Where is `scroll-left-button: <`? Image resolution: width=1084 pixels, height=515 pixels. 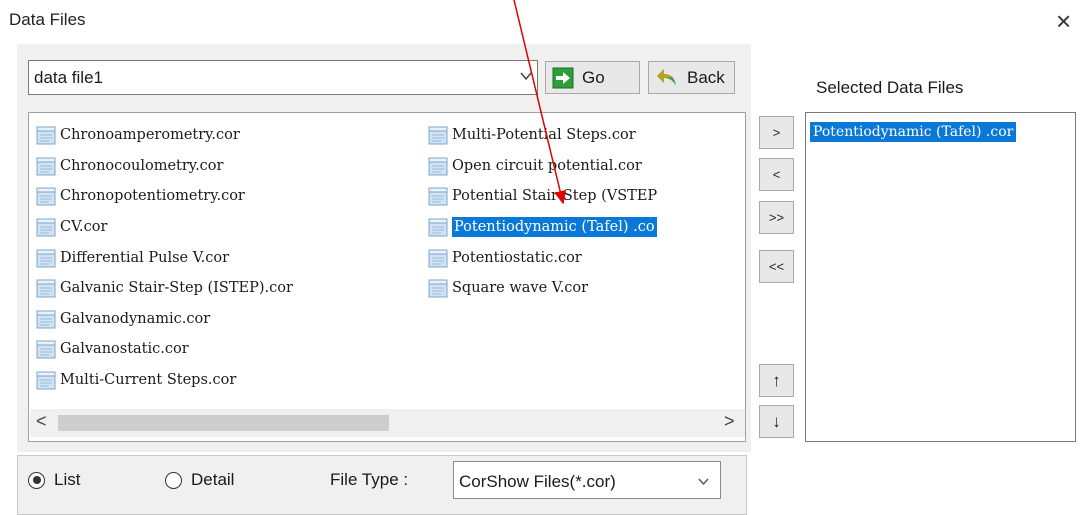 scroll-left-button: < is located at coordinates (41, 421).